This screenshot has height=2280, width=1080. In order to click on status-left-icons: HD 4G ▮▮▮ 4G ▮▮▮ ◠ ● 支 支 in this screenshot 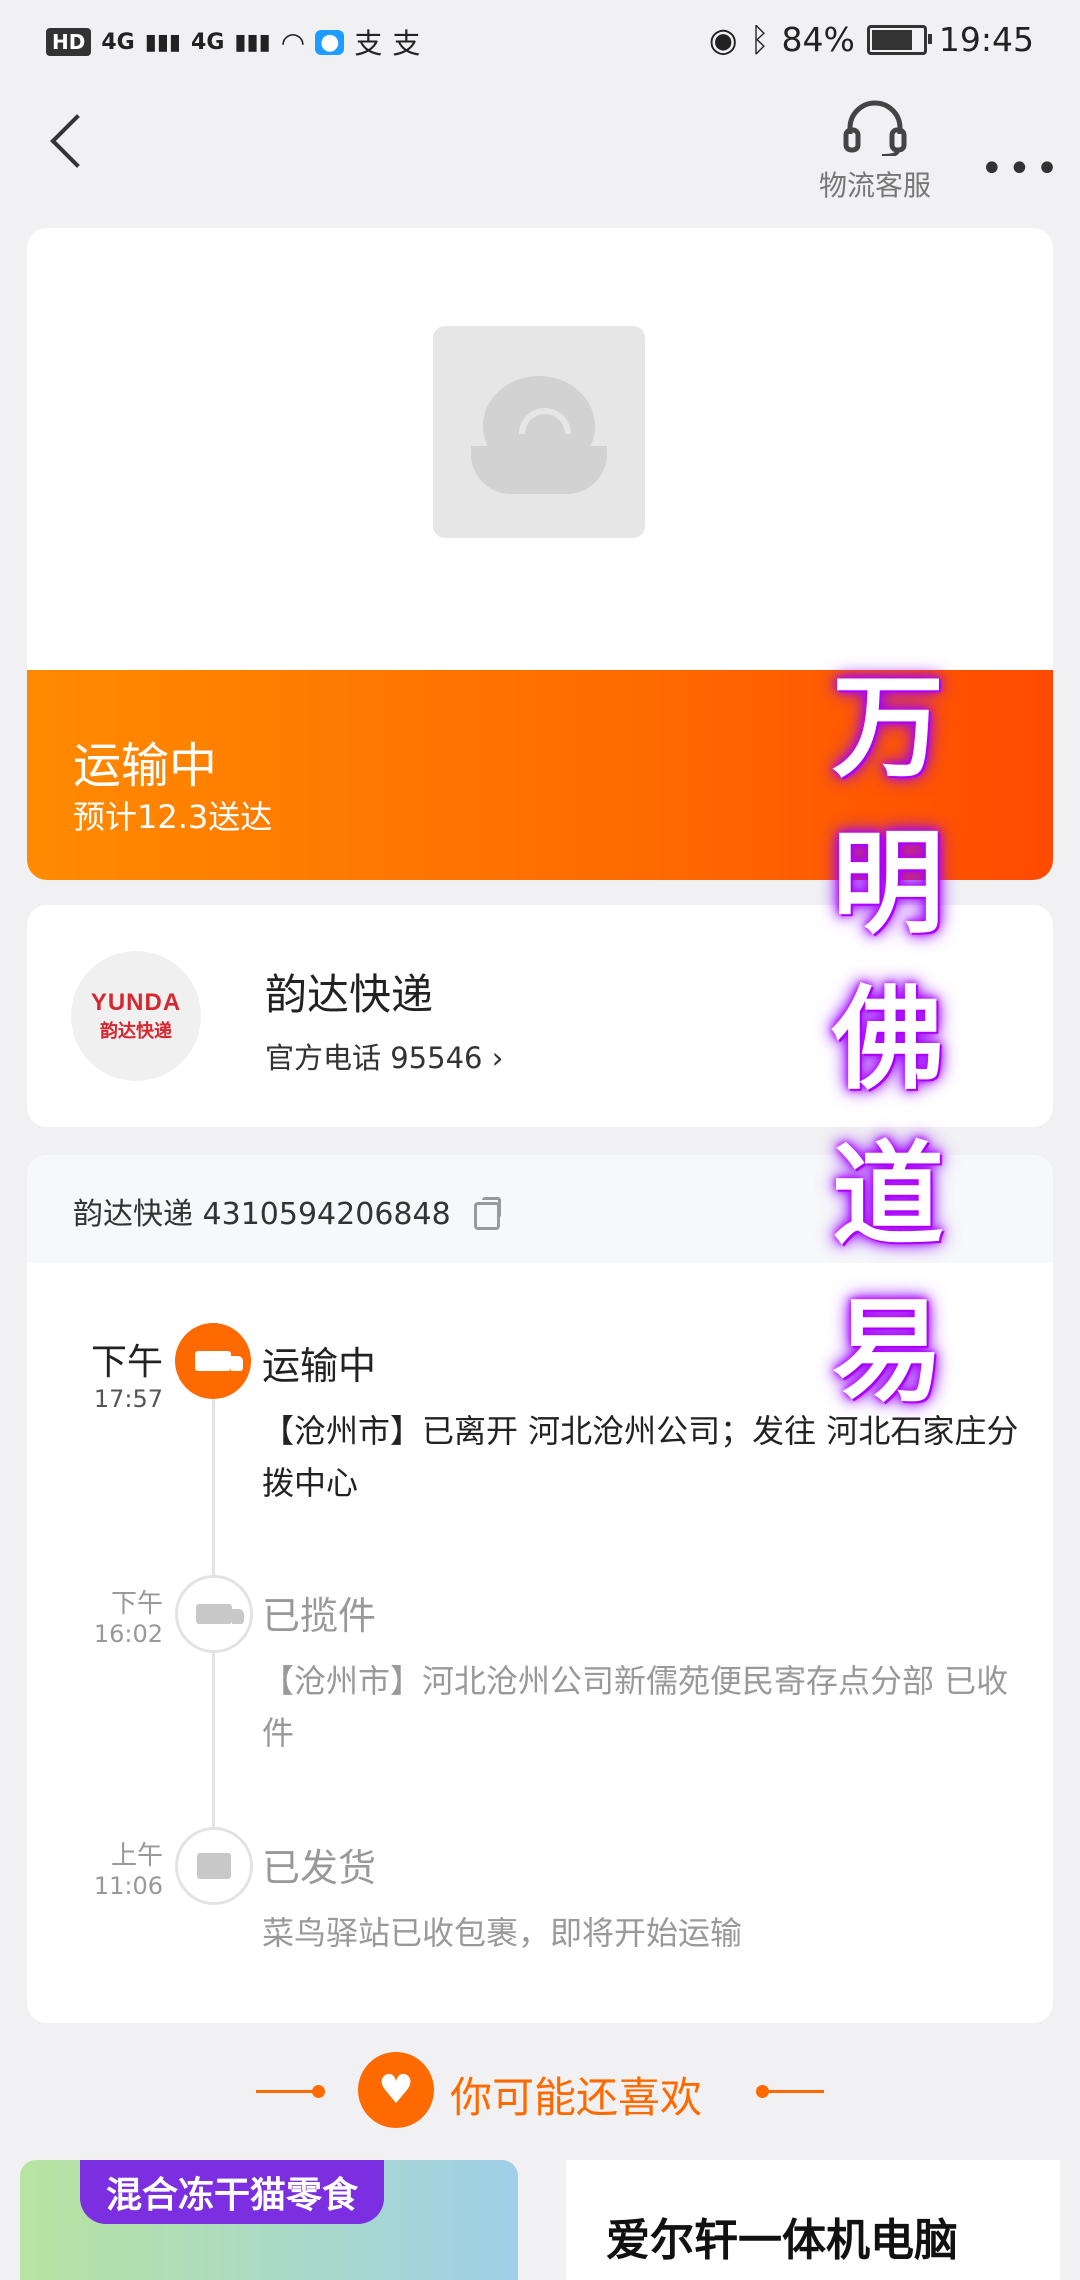, I will do `click(233, 42)`.